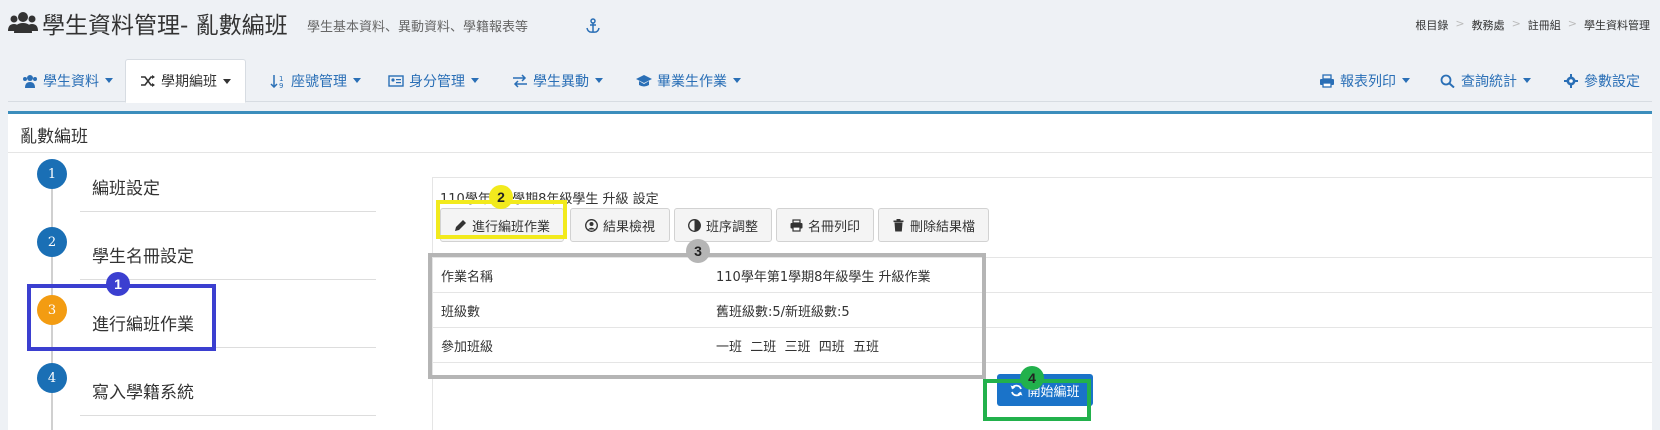 The image size is (1660, 430). Describe the element at coordinates (148, 81) in the screenshot. I see `shuffle-icon` at that location.